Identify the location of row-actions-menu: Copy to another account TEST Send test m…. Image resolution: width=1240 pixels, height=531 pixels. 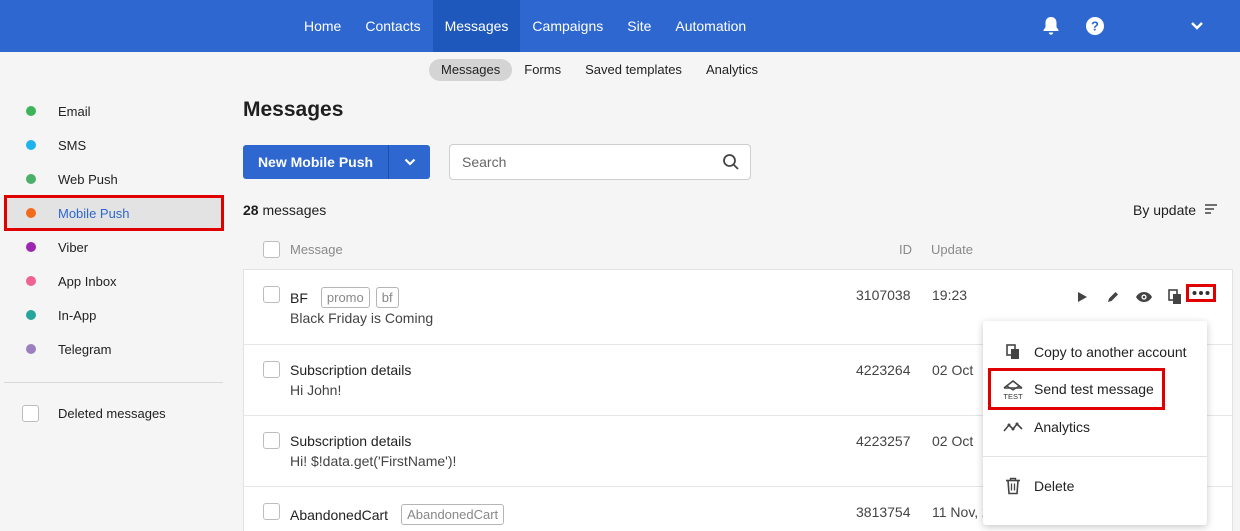
(1095, 423).